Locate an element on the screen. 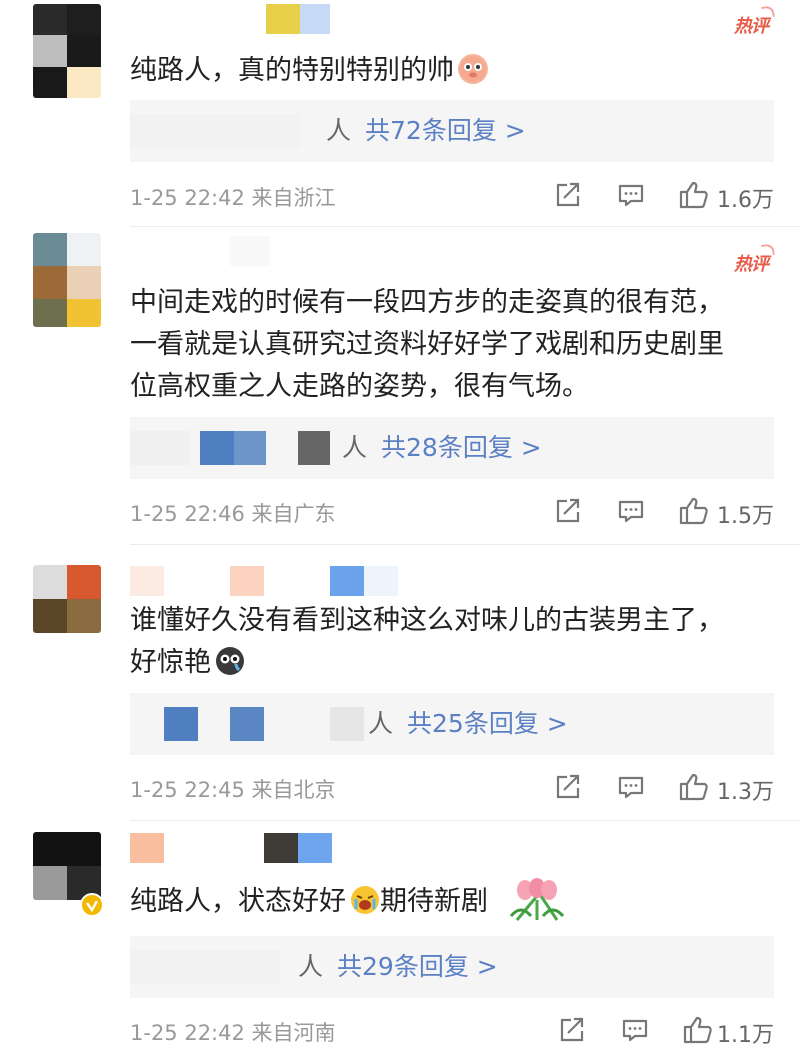  comment-meta: 1-25 22:45 来自北京 1.3万 is located at coordinates (452, 788).